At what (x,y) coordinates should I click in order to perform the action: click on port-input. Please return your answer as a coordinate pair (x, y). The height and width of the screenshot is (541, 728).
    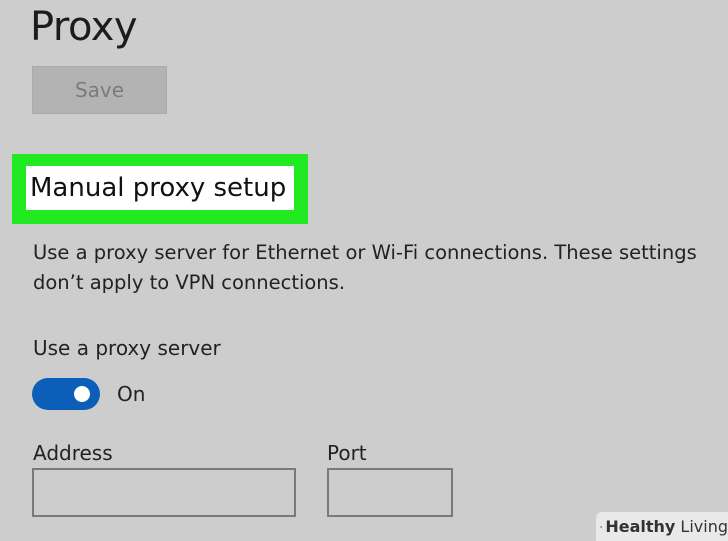
    Looking at the image, I should click on (390, 492).